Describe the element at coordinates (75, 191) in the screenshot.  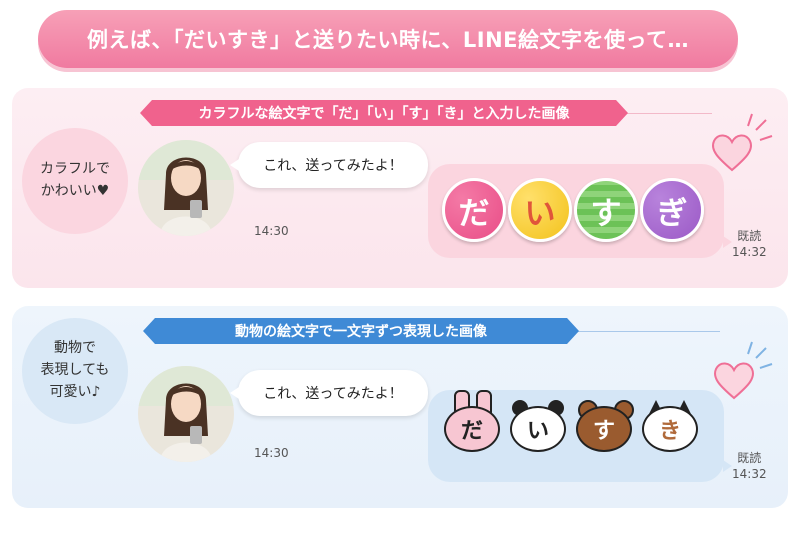
I see `caption-line: かわいい♥` at that location.